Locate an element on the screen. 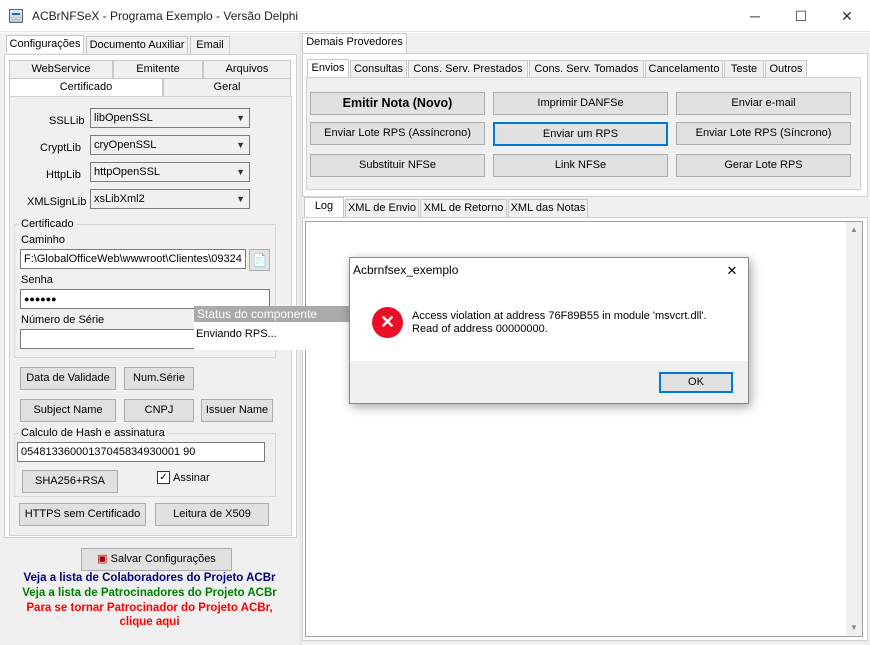 Image resolution: width=870 pixels, height=645 pixels. cnpj-button: CNPJ is located at coordinates (159, 410).